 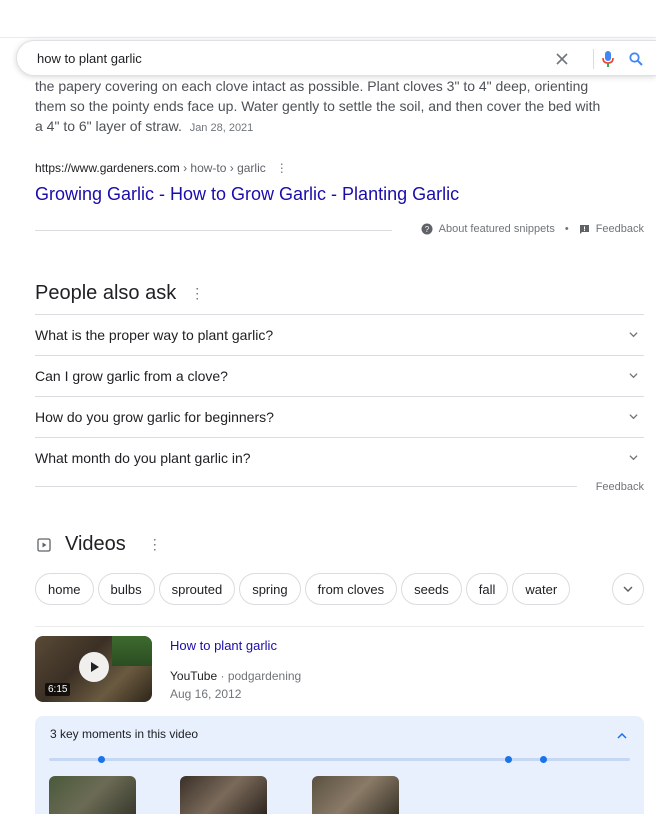 I want to click on result-path: › how-to › garlic, so click(x=222, y=168).